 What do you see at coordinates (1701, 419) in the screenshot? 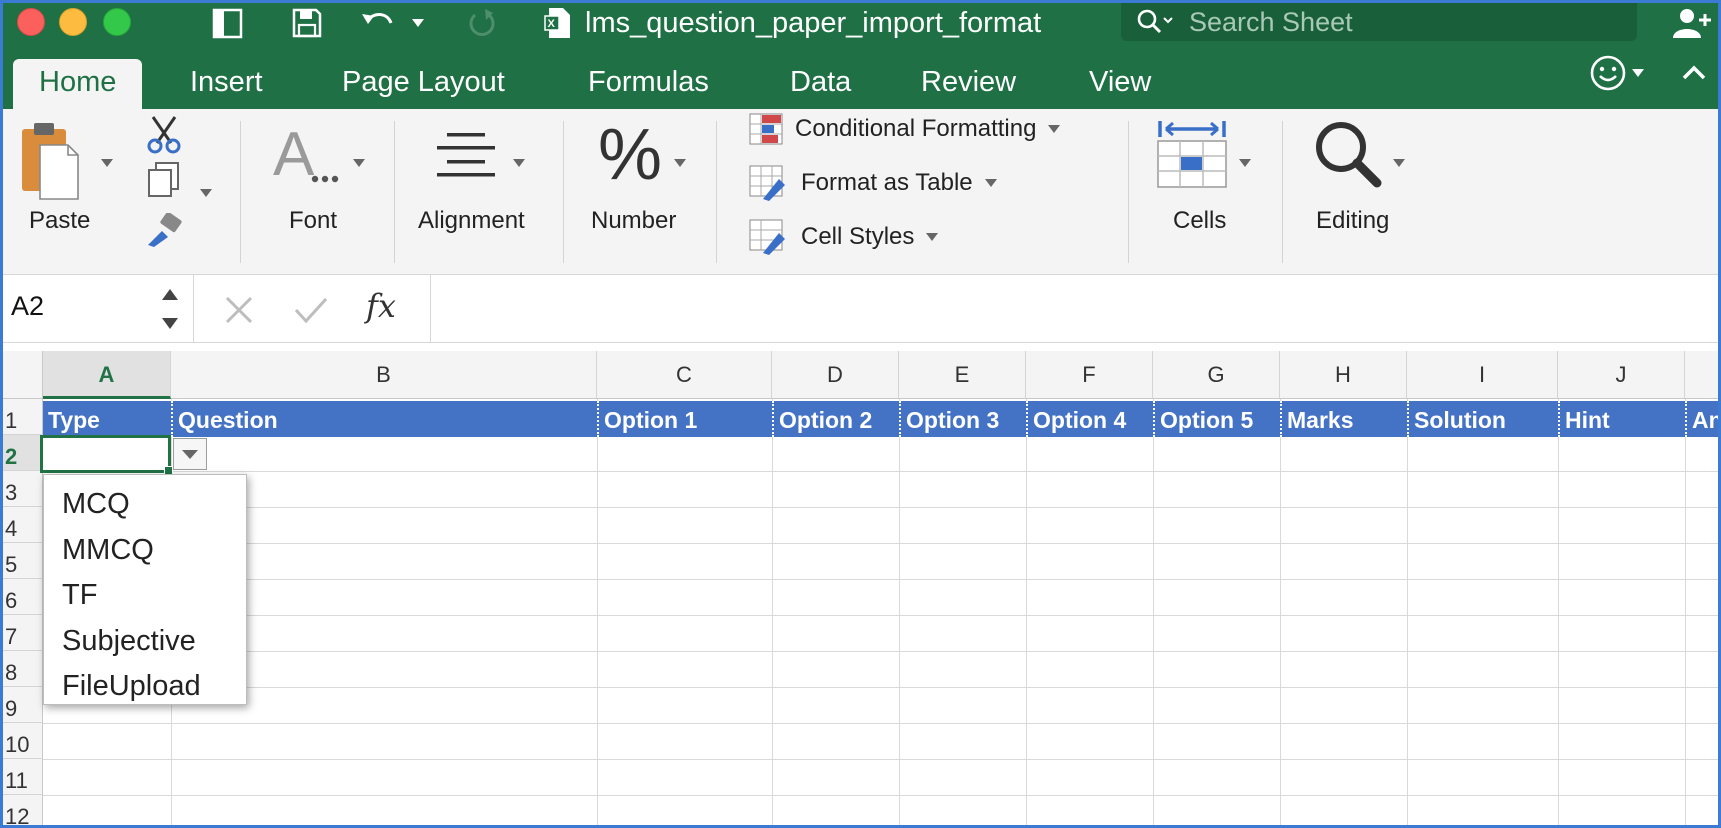
I see `header-cell-answer: Ans` at bounding box center [1701, 419].